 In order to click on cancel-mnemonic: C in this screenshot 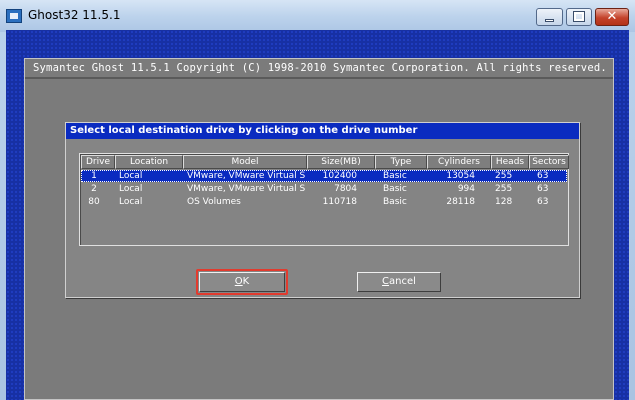, I will do `click(386, 281)`.